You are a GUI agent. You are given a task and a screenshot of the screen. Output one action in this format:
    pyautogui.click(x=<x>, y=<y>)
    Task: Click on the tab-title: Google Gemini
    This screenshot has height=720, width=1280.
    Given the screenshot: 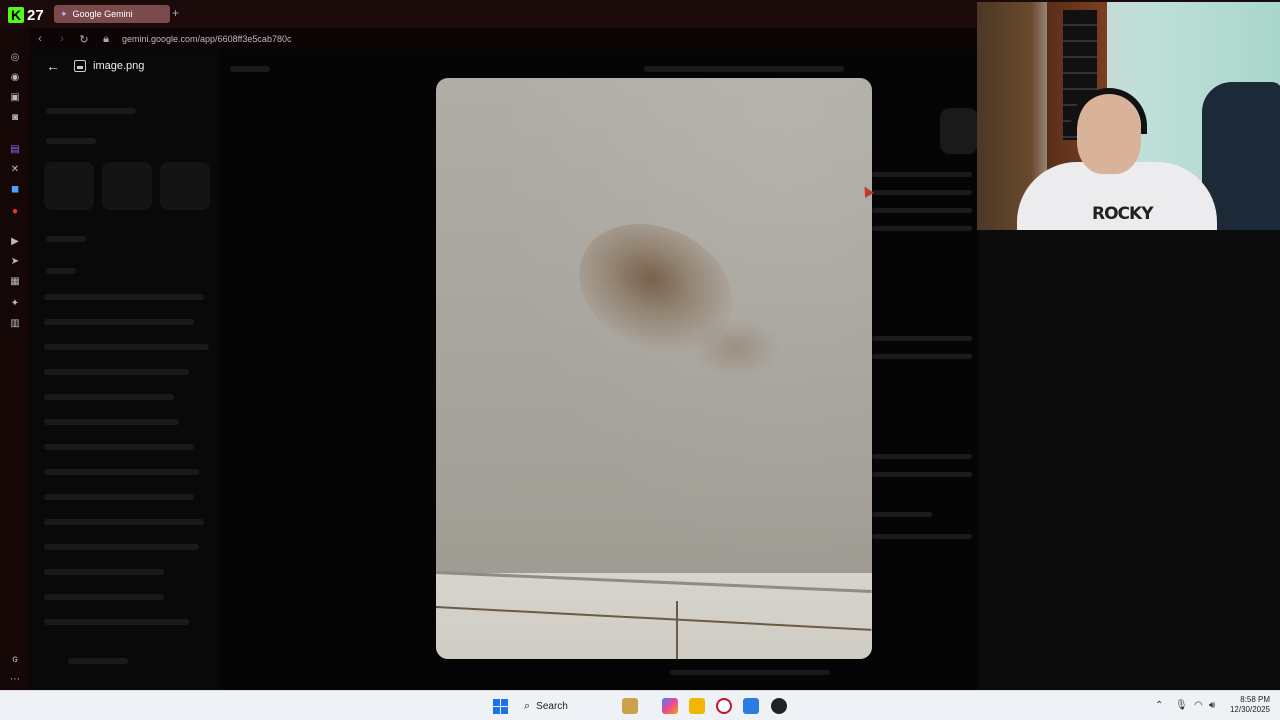 What is the action you would take?
    pyautogui.click(x=102, y=14)
    